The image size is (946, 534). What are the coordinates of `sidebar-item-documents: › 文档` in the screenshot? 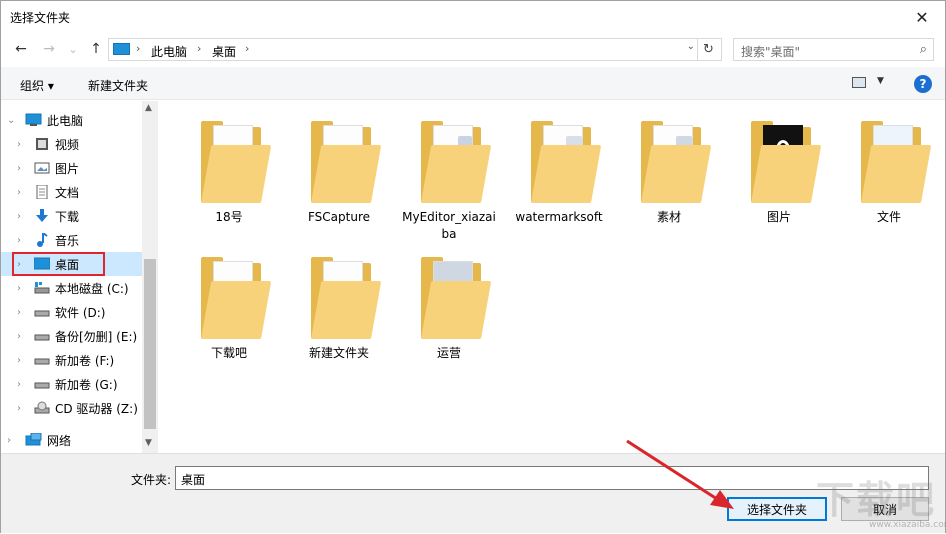 It's located at (71, 192).